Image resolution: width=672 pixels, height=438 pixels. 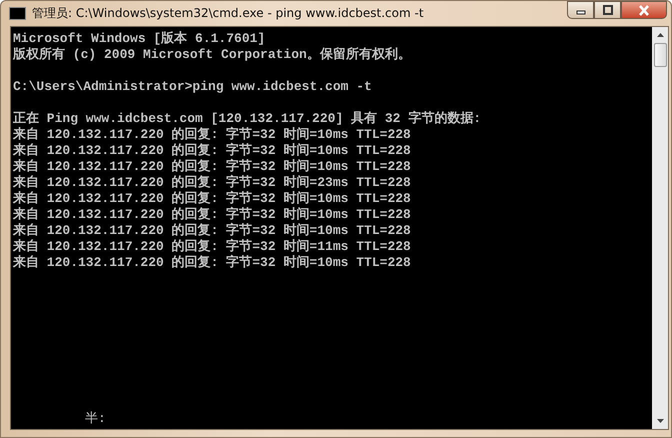 What do you see at coordinates (247, 118) in the screenshot?
I see `console-line: 正在 Ping www.idcbest.com [120.132.117.220] 具有 32 字节的数据:` at bounding box center [247, 118].